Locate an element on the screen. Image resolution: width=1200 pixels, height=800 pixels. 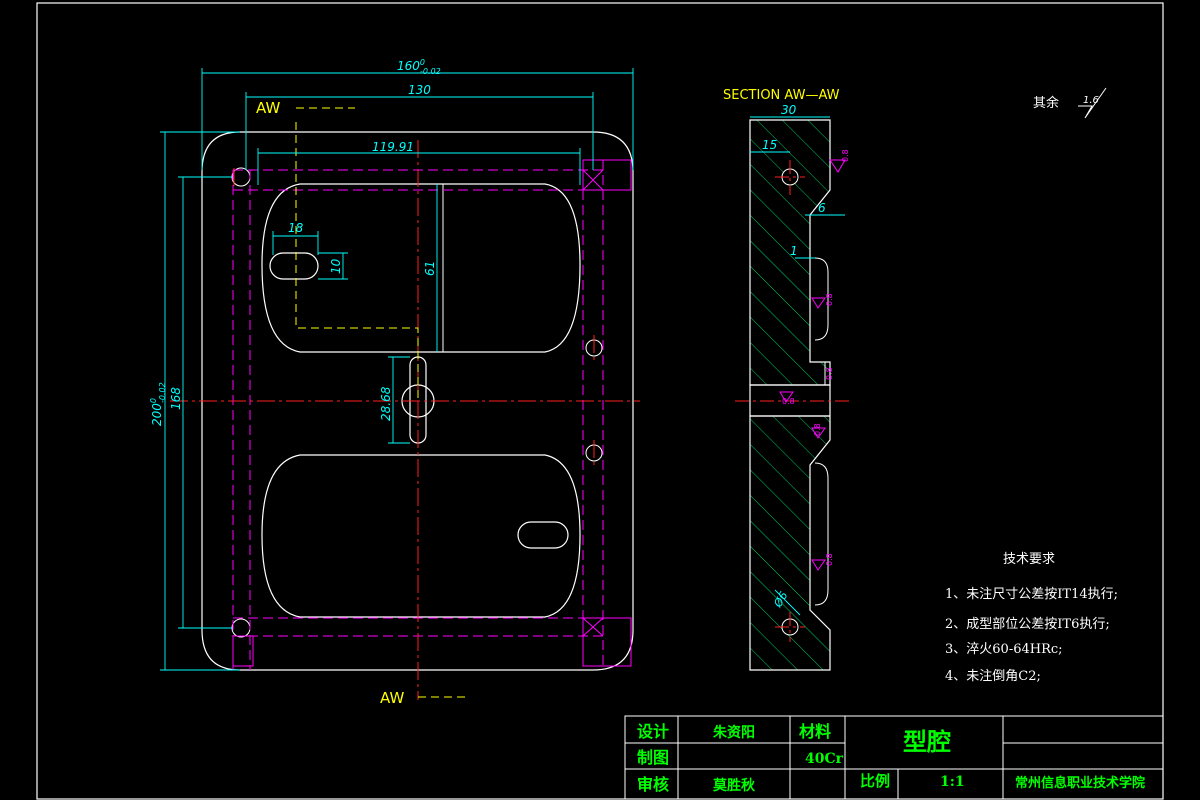
surface-note-label: 其余 is located at coordinates (1046, 103).